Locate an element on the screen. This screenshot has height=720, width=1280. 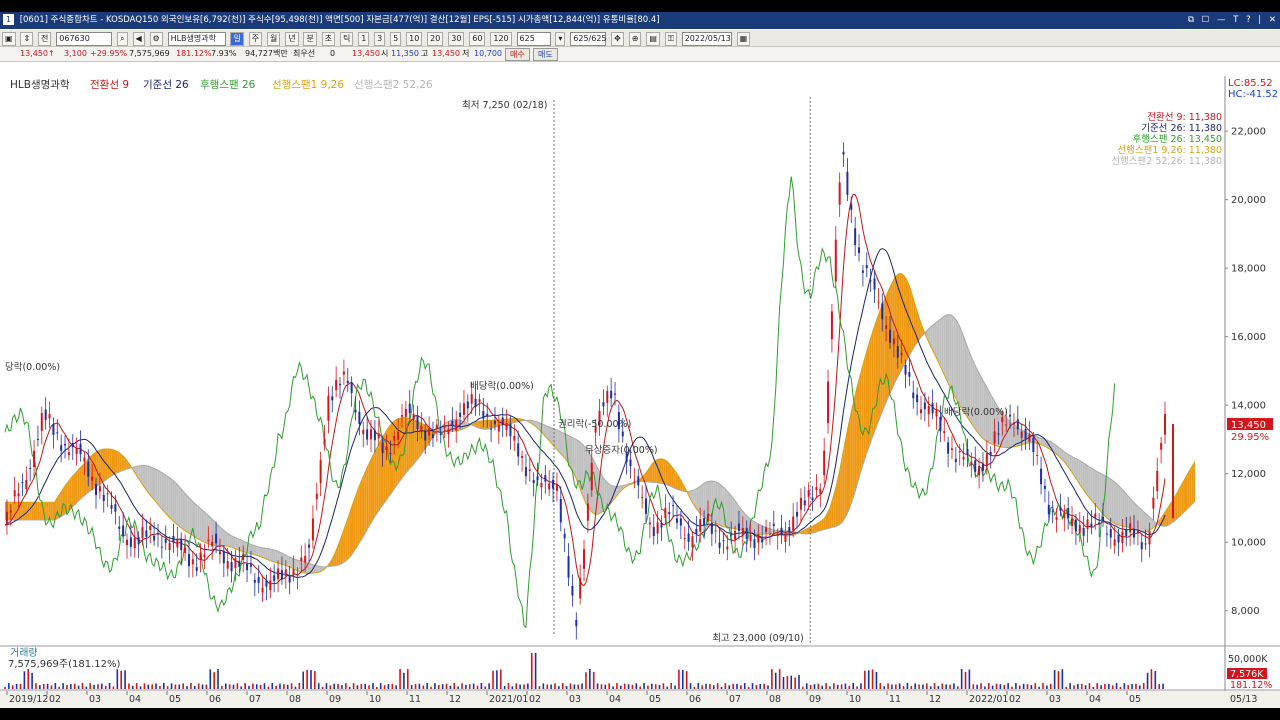
interval-30-button: 30 is located at coordinates (456, 39).